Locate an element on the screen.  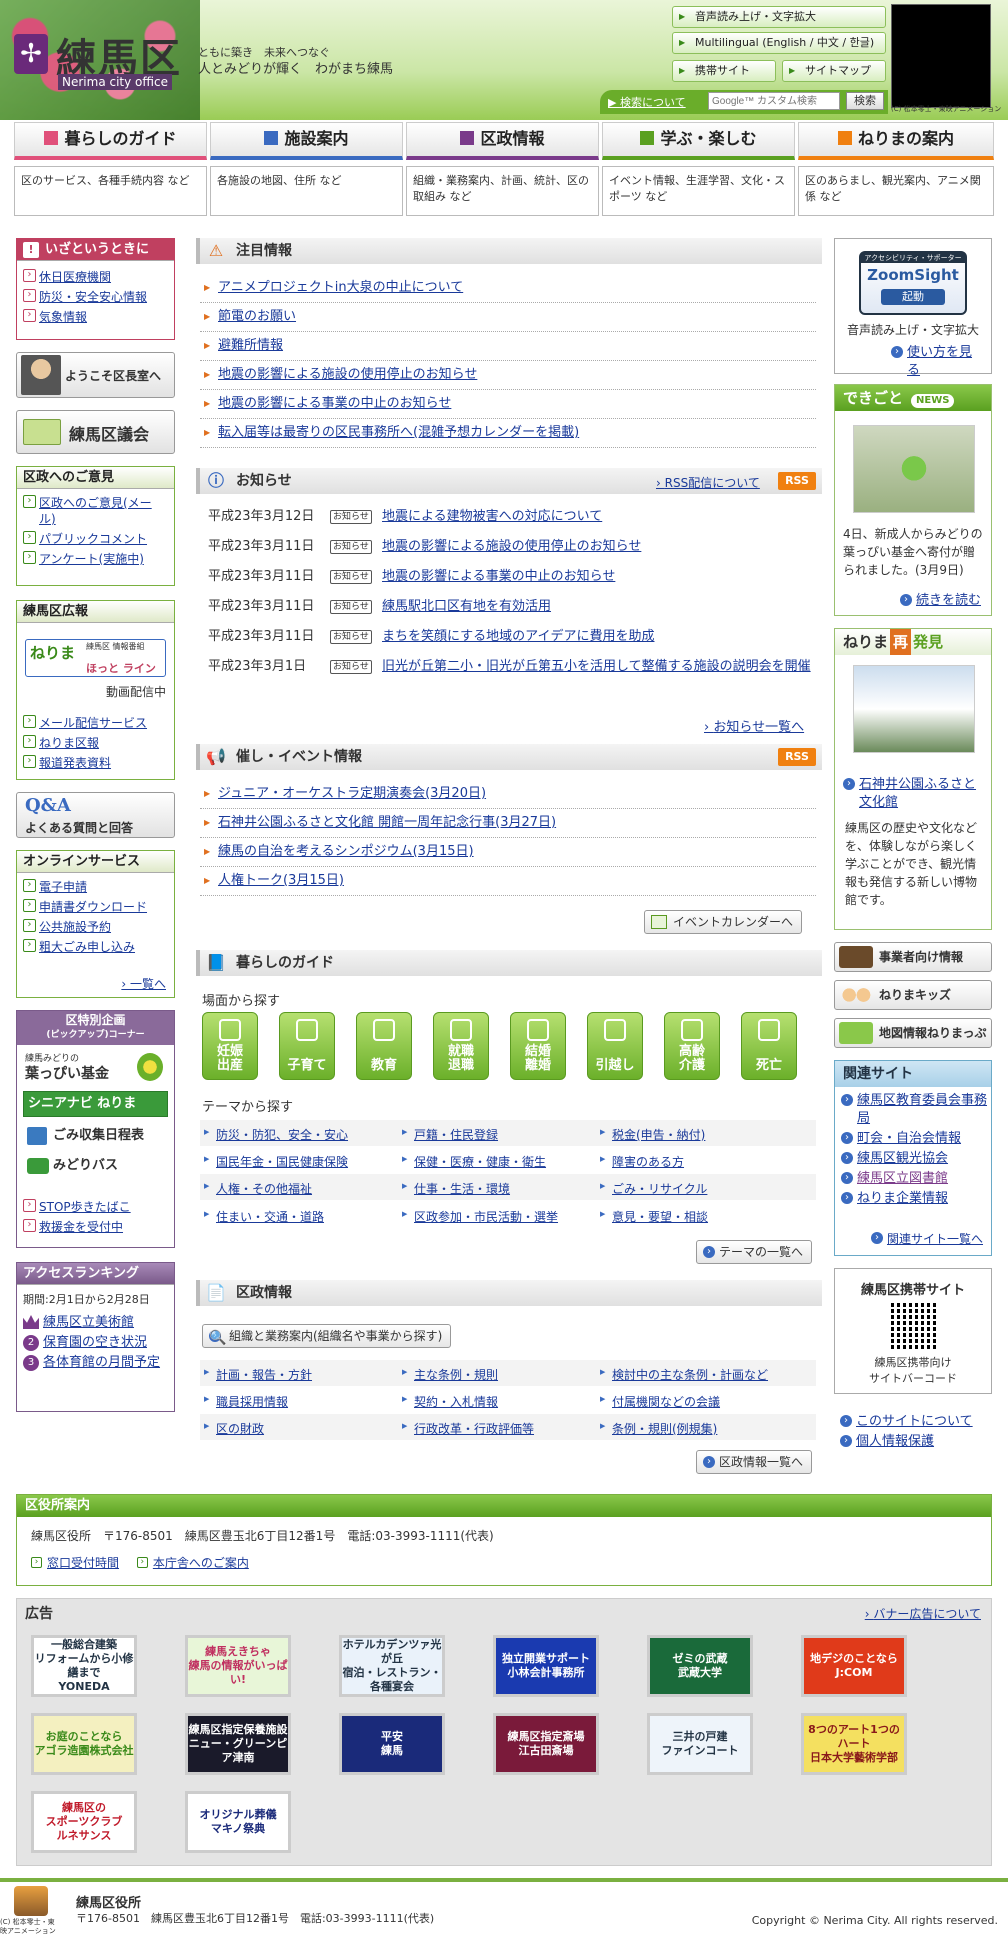
event-item: 石神井公園ふるさと文化館 開館一周年記念行事(3月27日) is located at coordinates (508, 823).